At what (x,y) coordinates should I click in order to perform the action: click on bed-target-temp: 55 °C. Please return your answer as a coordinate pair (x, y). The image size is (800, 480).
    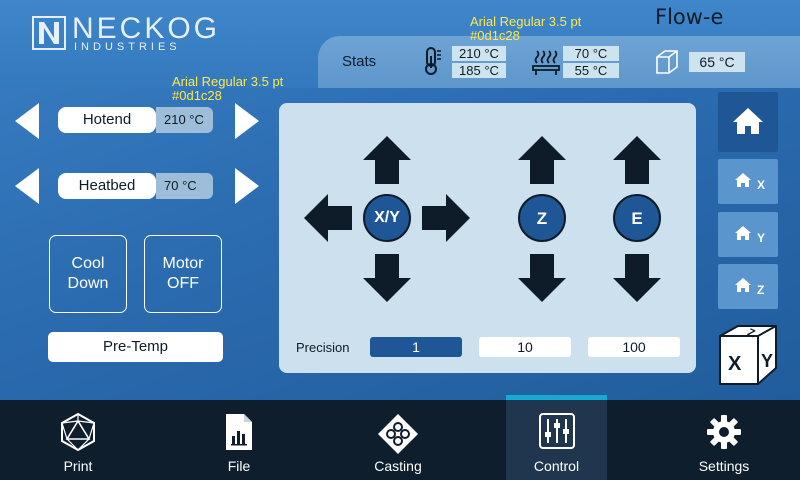
    Looking at the image, I should click on (591, 70).